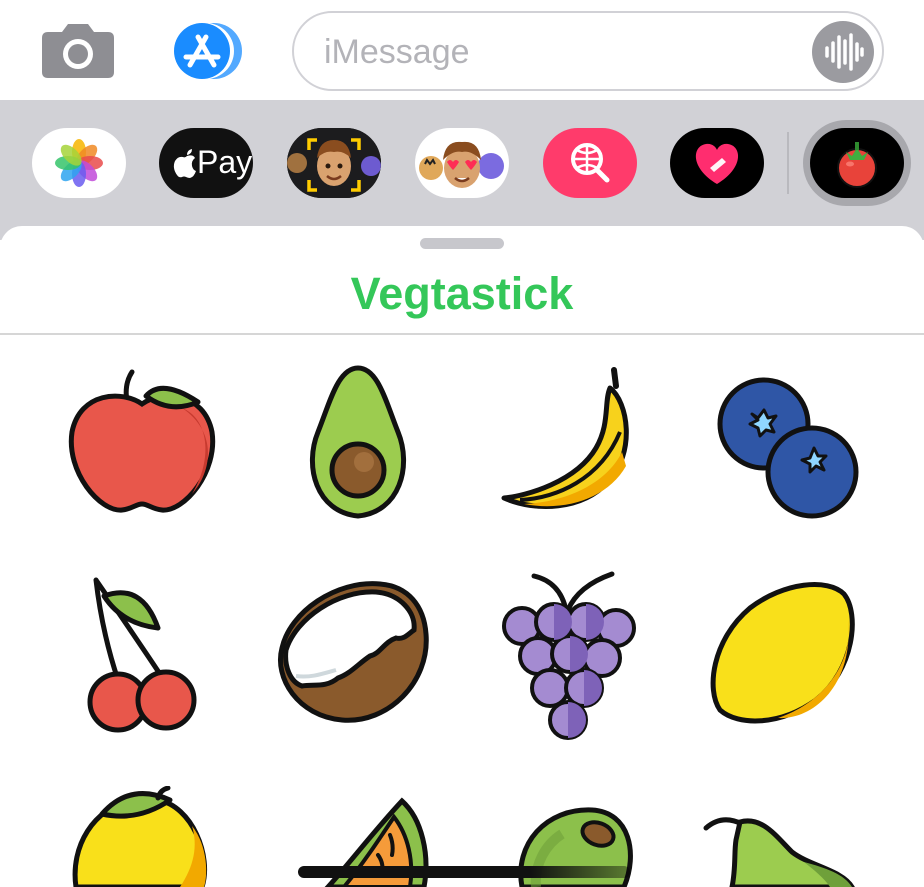 This screenshot has height=887, width=924. I want to click on pear-sticker, so click(782, 849).